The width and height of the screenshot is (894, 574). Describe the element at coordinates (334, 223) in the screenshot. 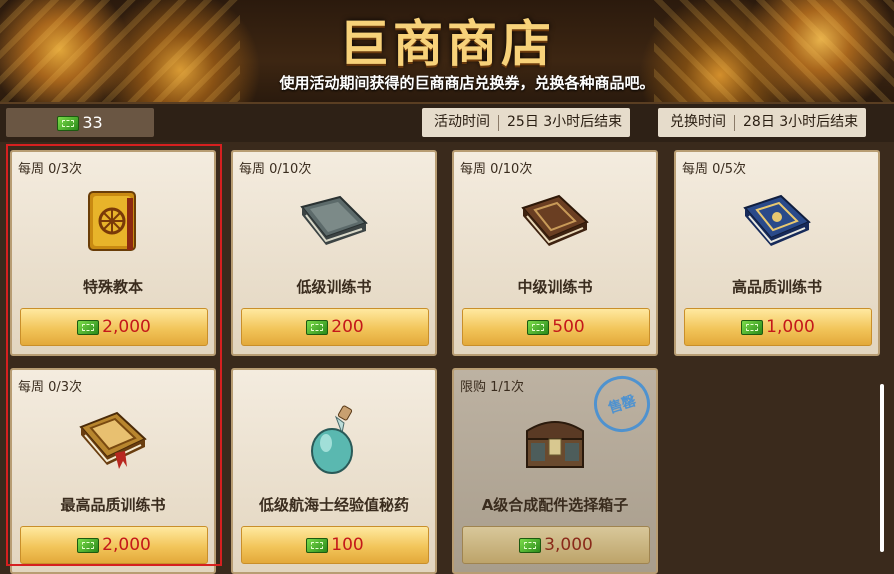

I see `gray-book-icon` at that location.